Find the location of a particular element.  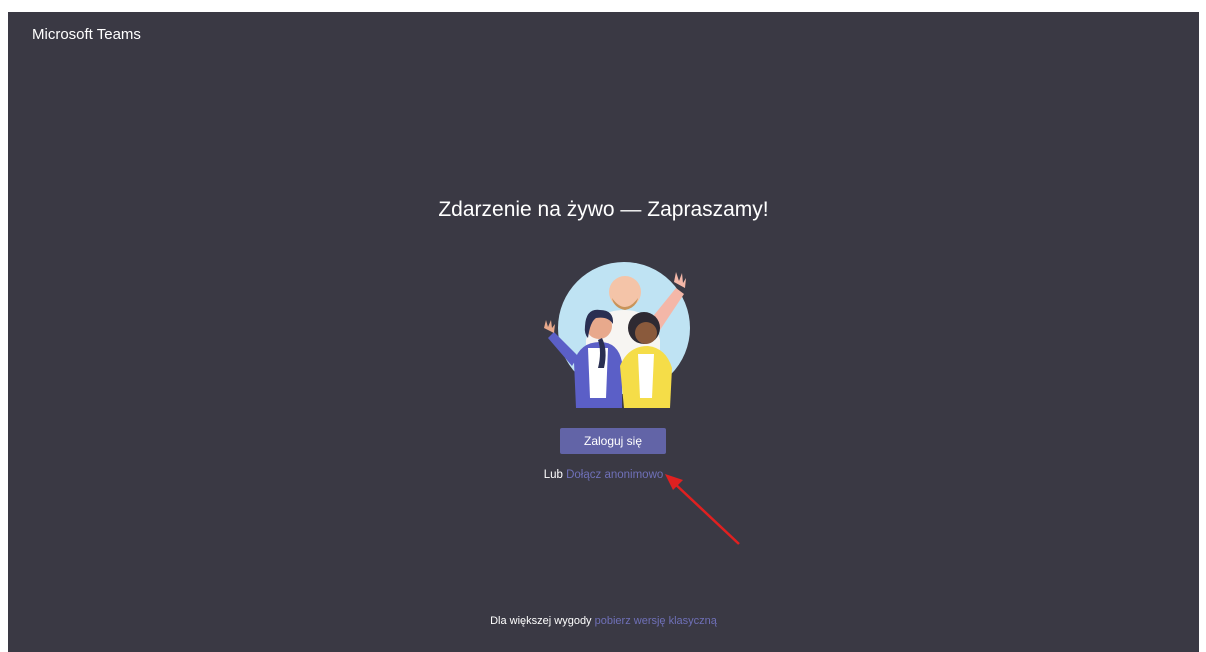

signin-button: Zaloguj się is located at coordinates (613, 441).